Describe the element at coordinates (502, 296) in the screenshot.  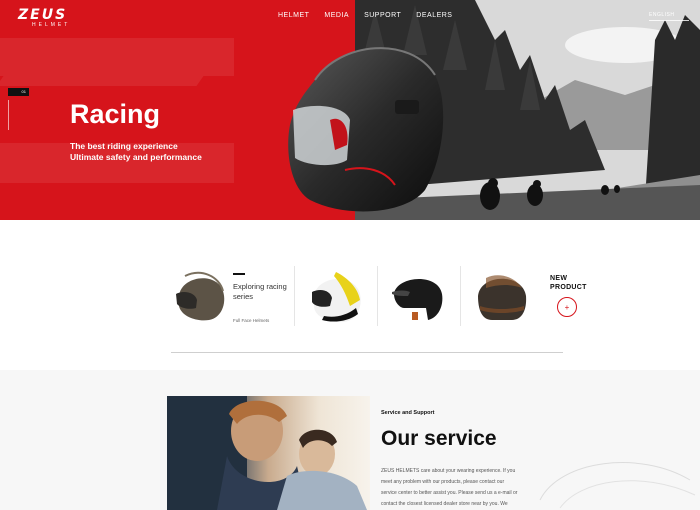
I see `jet-helmet-rust-icon` at that location.